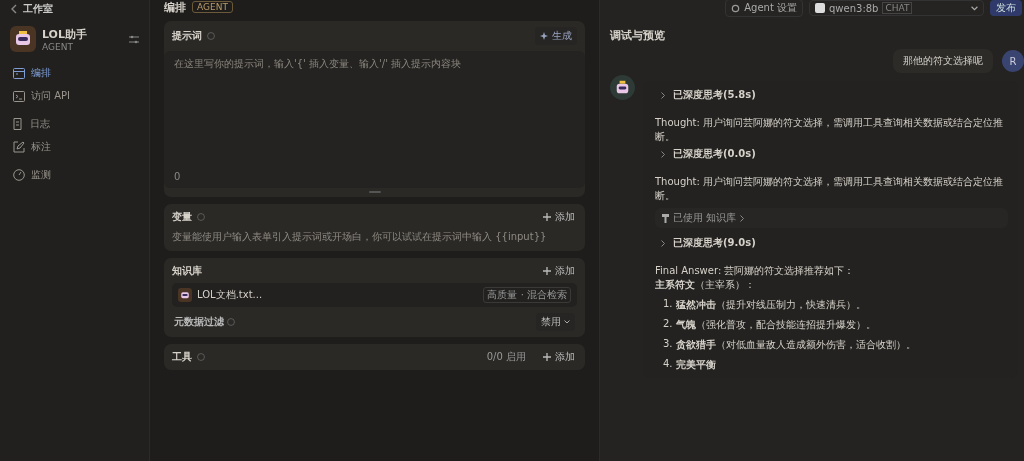 Image resolution: width=1024 pixels, height=461 pixels. I want to click on list-number: 3., so click(668, 344).